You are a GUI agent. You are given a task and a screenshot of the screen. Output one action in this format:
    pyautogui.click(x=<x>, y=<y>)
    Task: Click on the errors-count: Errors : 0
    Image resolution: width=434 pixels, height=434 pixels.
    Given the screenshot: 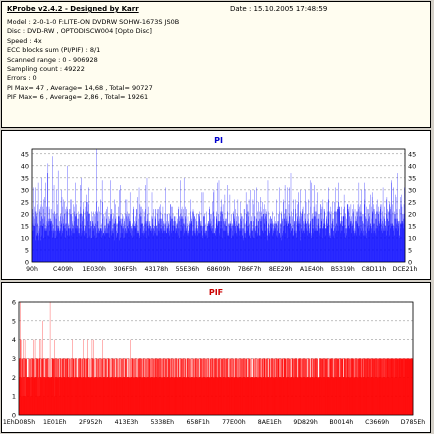 What is the action you would take?
    pyautogui.click(x=22, y=78)
    